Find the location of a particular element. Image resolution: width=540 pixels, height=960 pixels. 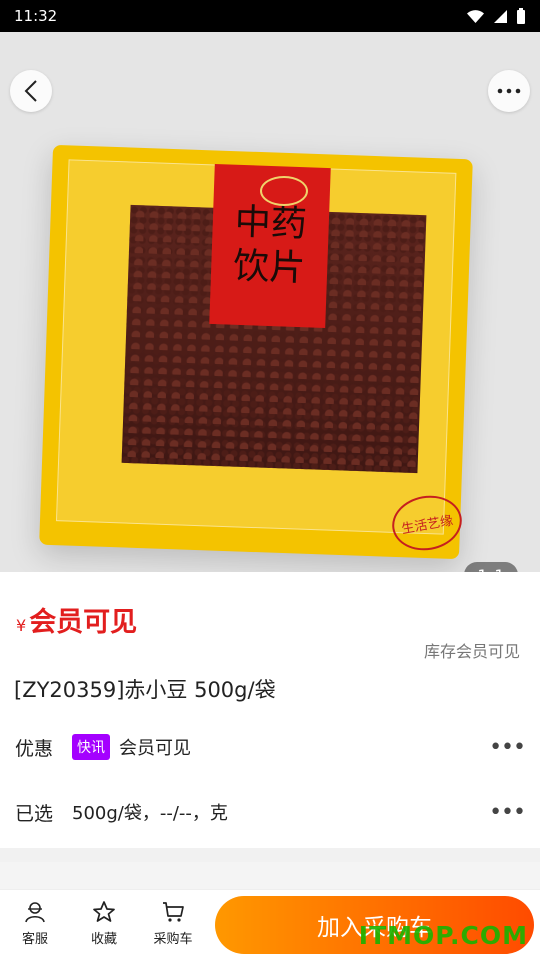

product-title: [ZY20359]赤小豆 500g/袋 is located at coordinates (145, 690).